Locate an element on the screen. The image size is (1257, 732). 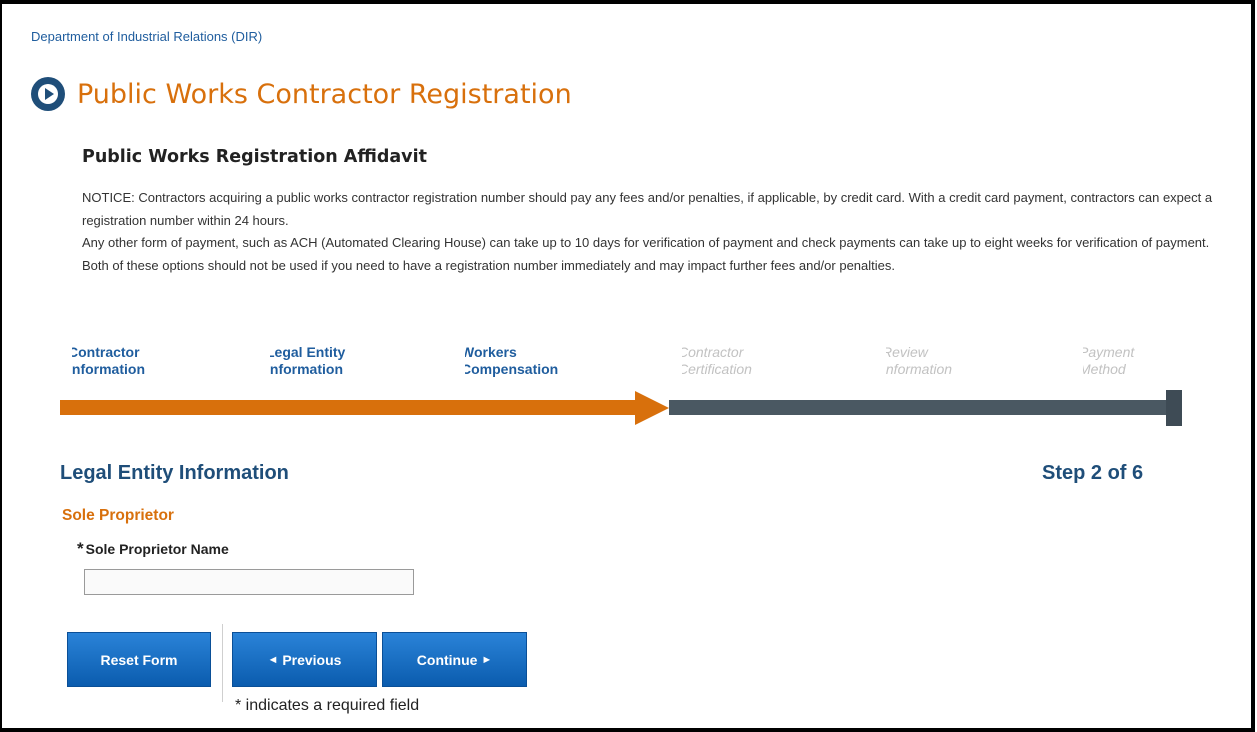
reset-button-label: Reset Form is located at coordinates (139, 659).